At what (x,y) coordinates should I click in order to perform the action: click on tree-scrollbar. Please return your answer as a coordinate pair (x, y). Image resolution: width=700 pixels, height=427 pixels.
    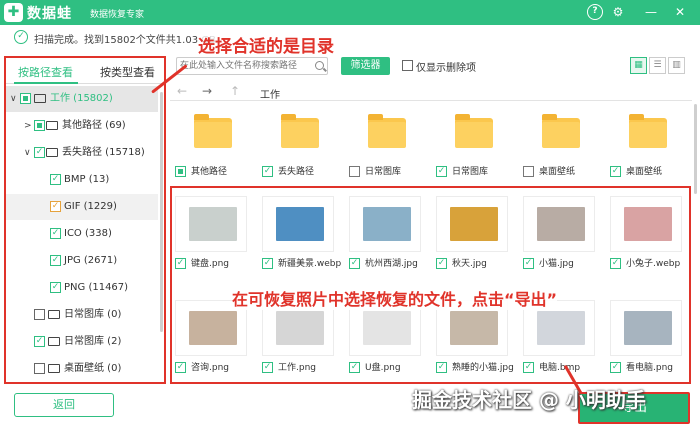
    Looking at the image, I should click on (161, 212).